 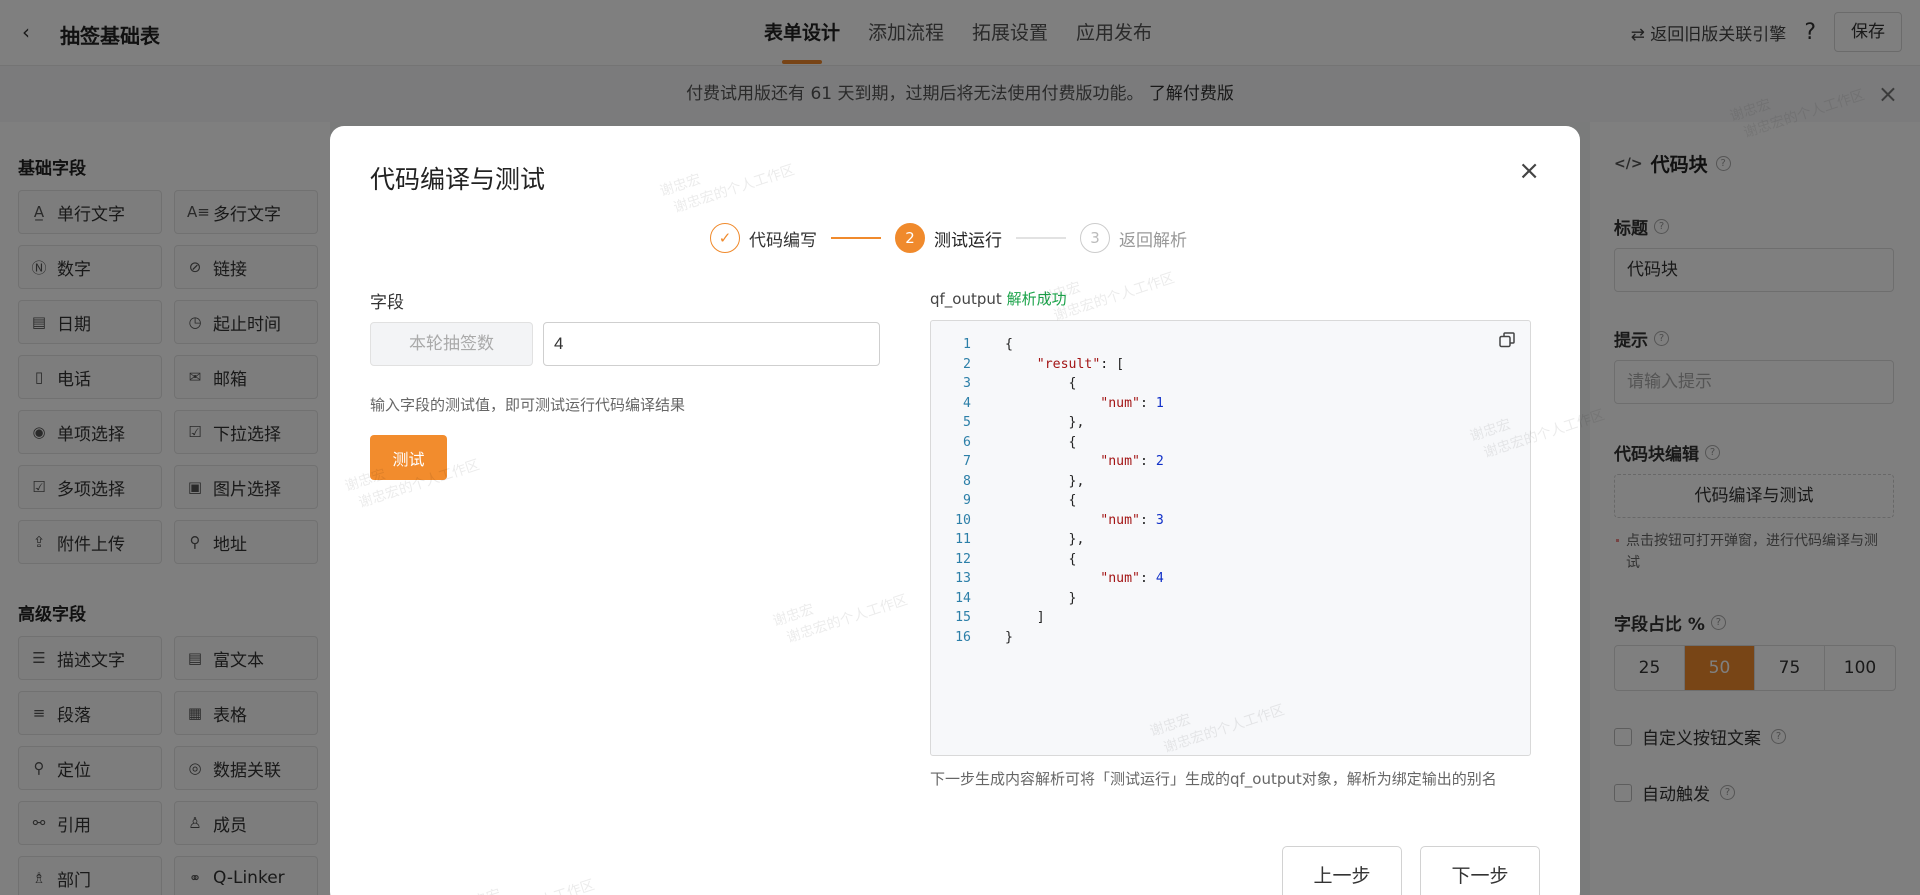 What do you see at coordinates (1053, 404) in the screenshot?
I see `code-line: 4 "num": 1` at bounding box center [1053, 404].